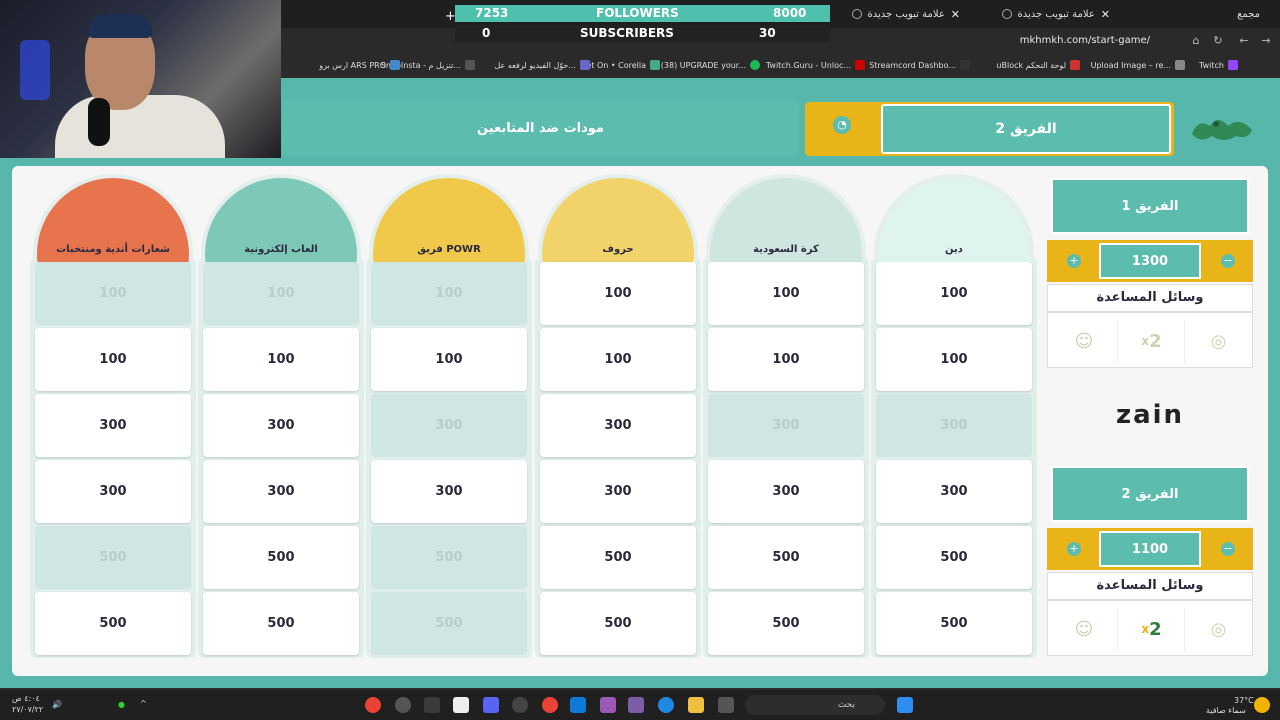 The width and height of the screenshot is (1280, 720). What do you see at coordinates (1244, 700) in the screenshot?
I see `weather-temp: 37°C` at bounding box center [1244, 700].